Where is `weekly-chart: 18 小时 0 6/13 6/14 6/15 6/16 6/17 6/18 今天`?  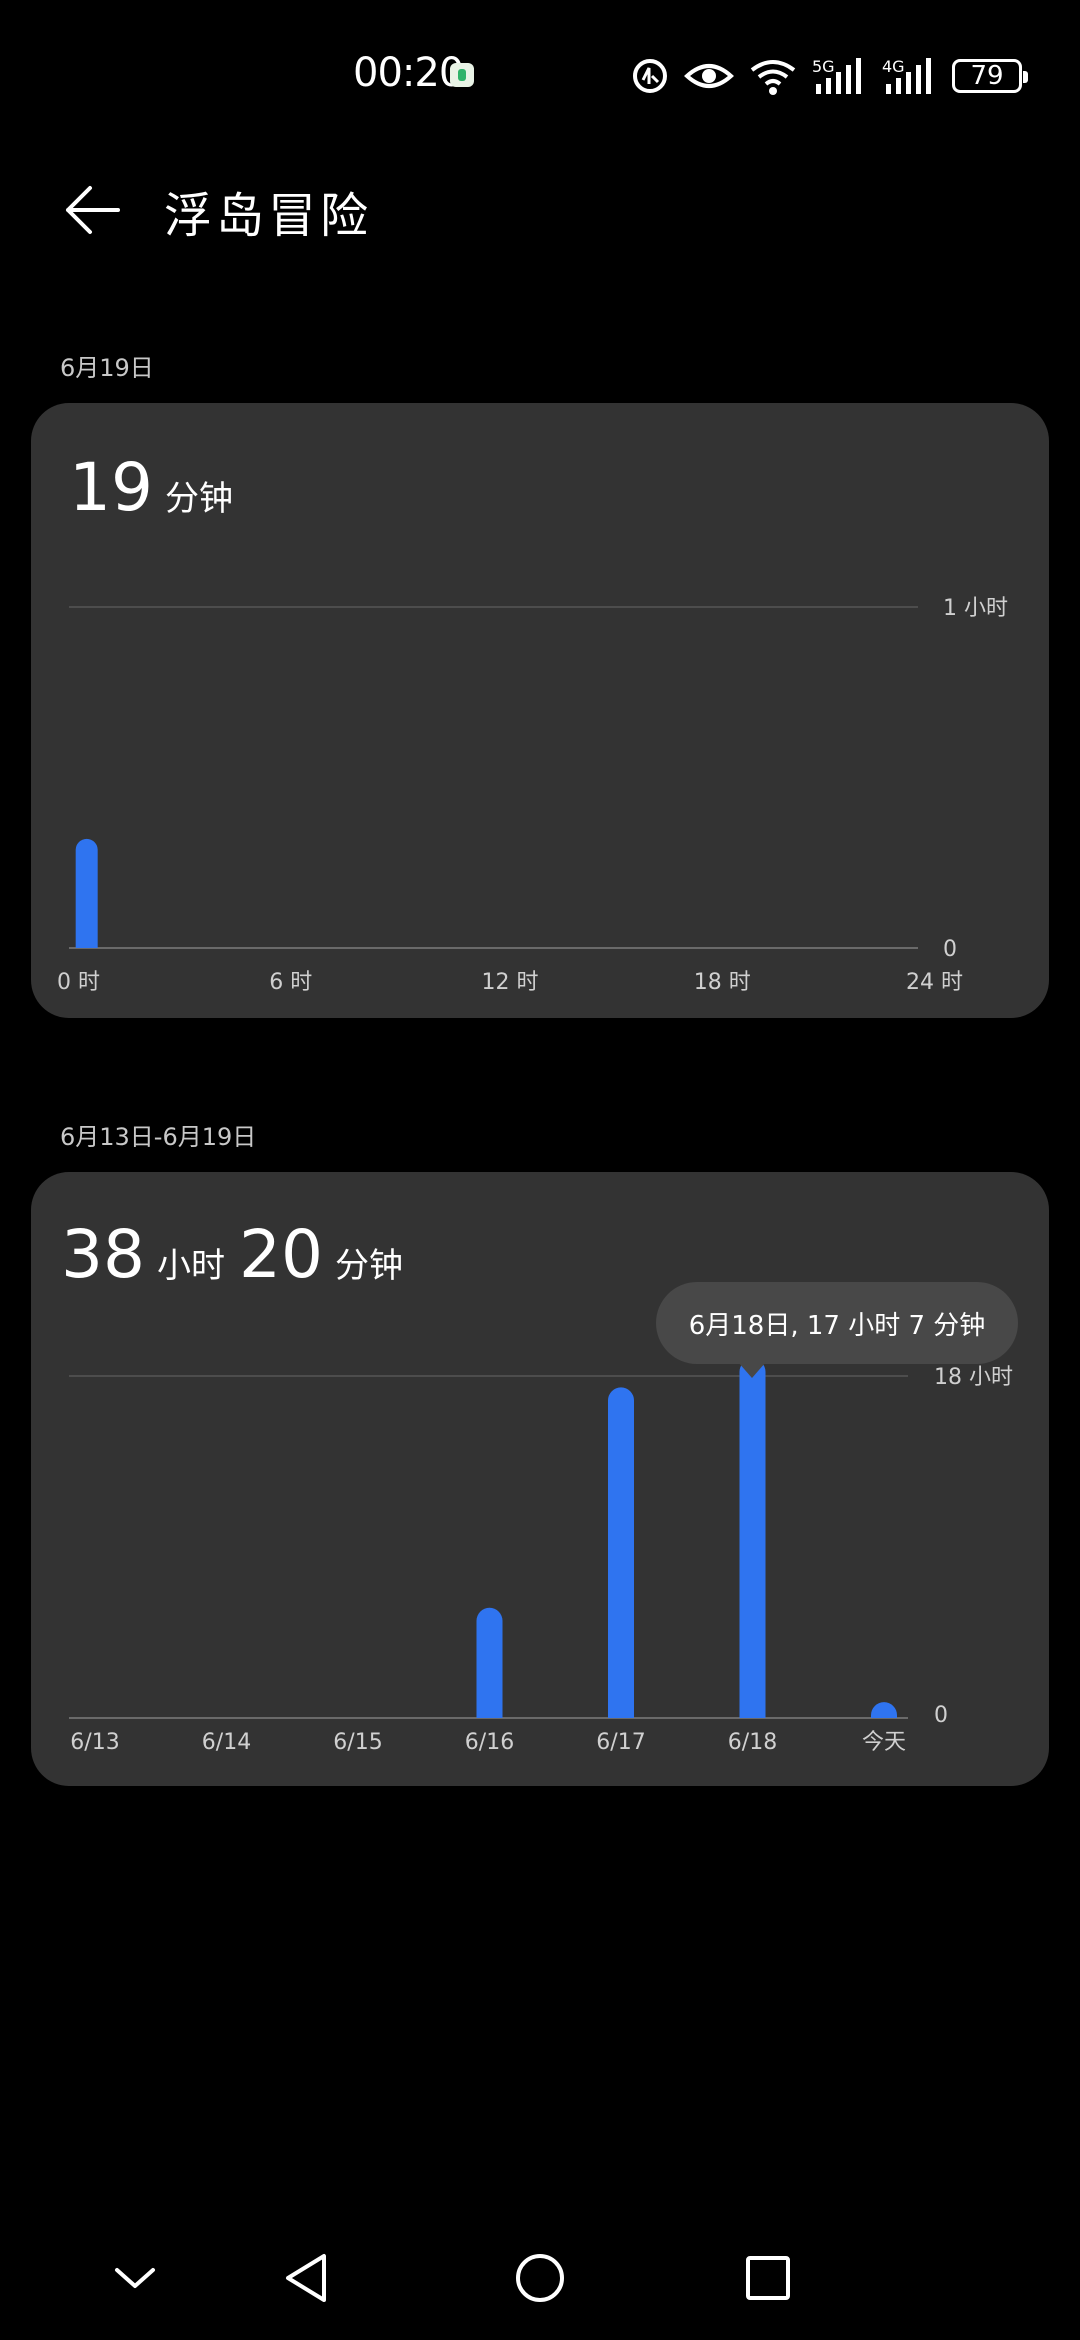 weekly-chart: 18 小时 0 6/13 6/14 6/15 6/16 6/17 6/18 今天 is located at coordinates (541, 1556).